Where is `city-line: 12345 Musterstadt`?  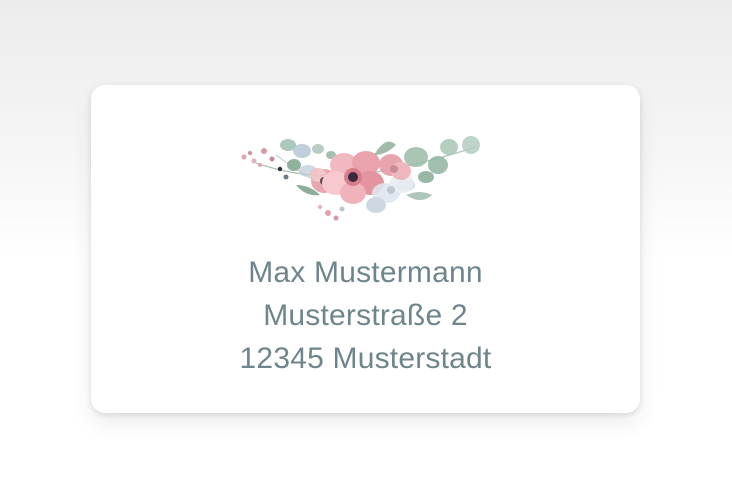
city-line: 12345 Musterstadt is located at coordinates (365, 358).